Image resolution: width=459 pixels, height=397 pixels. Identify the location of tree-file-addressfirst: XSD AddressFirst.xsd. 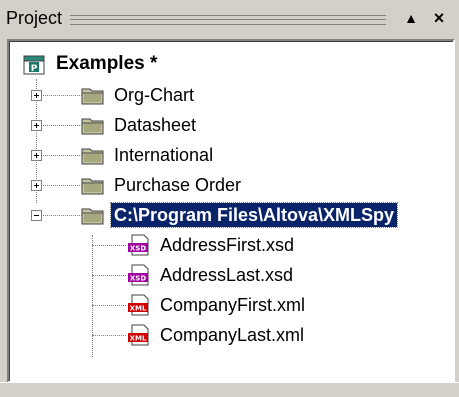
(212, 245).